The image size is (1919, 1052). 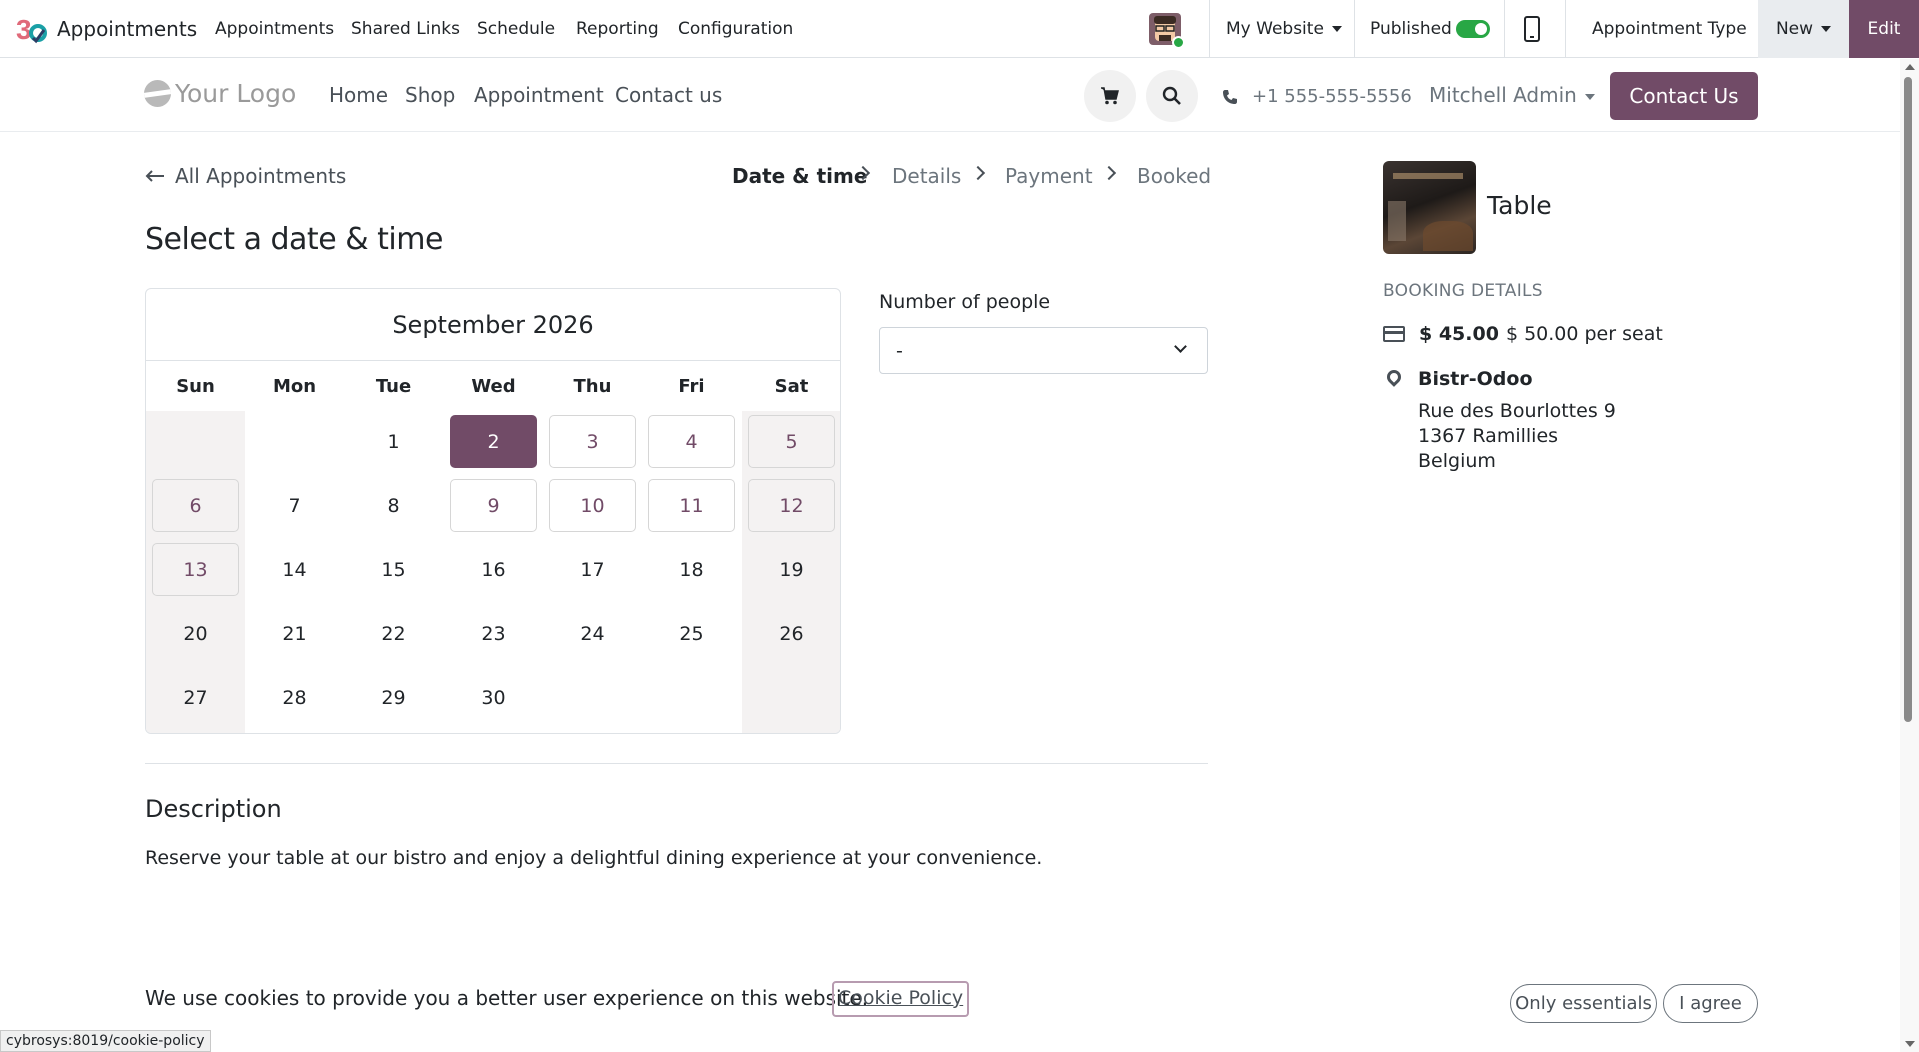 I want to click on published-toggle, so click(x=1473, y=29).